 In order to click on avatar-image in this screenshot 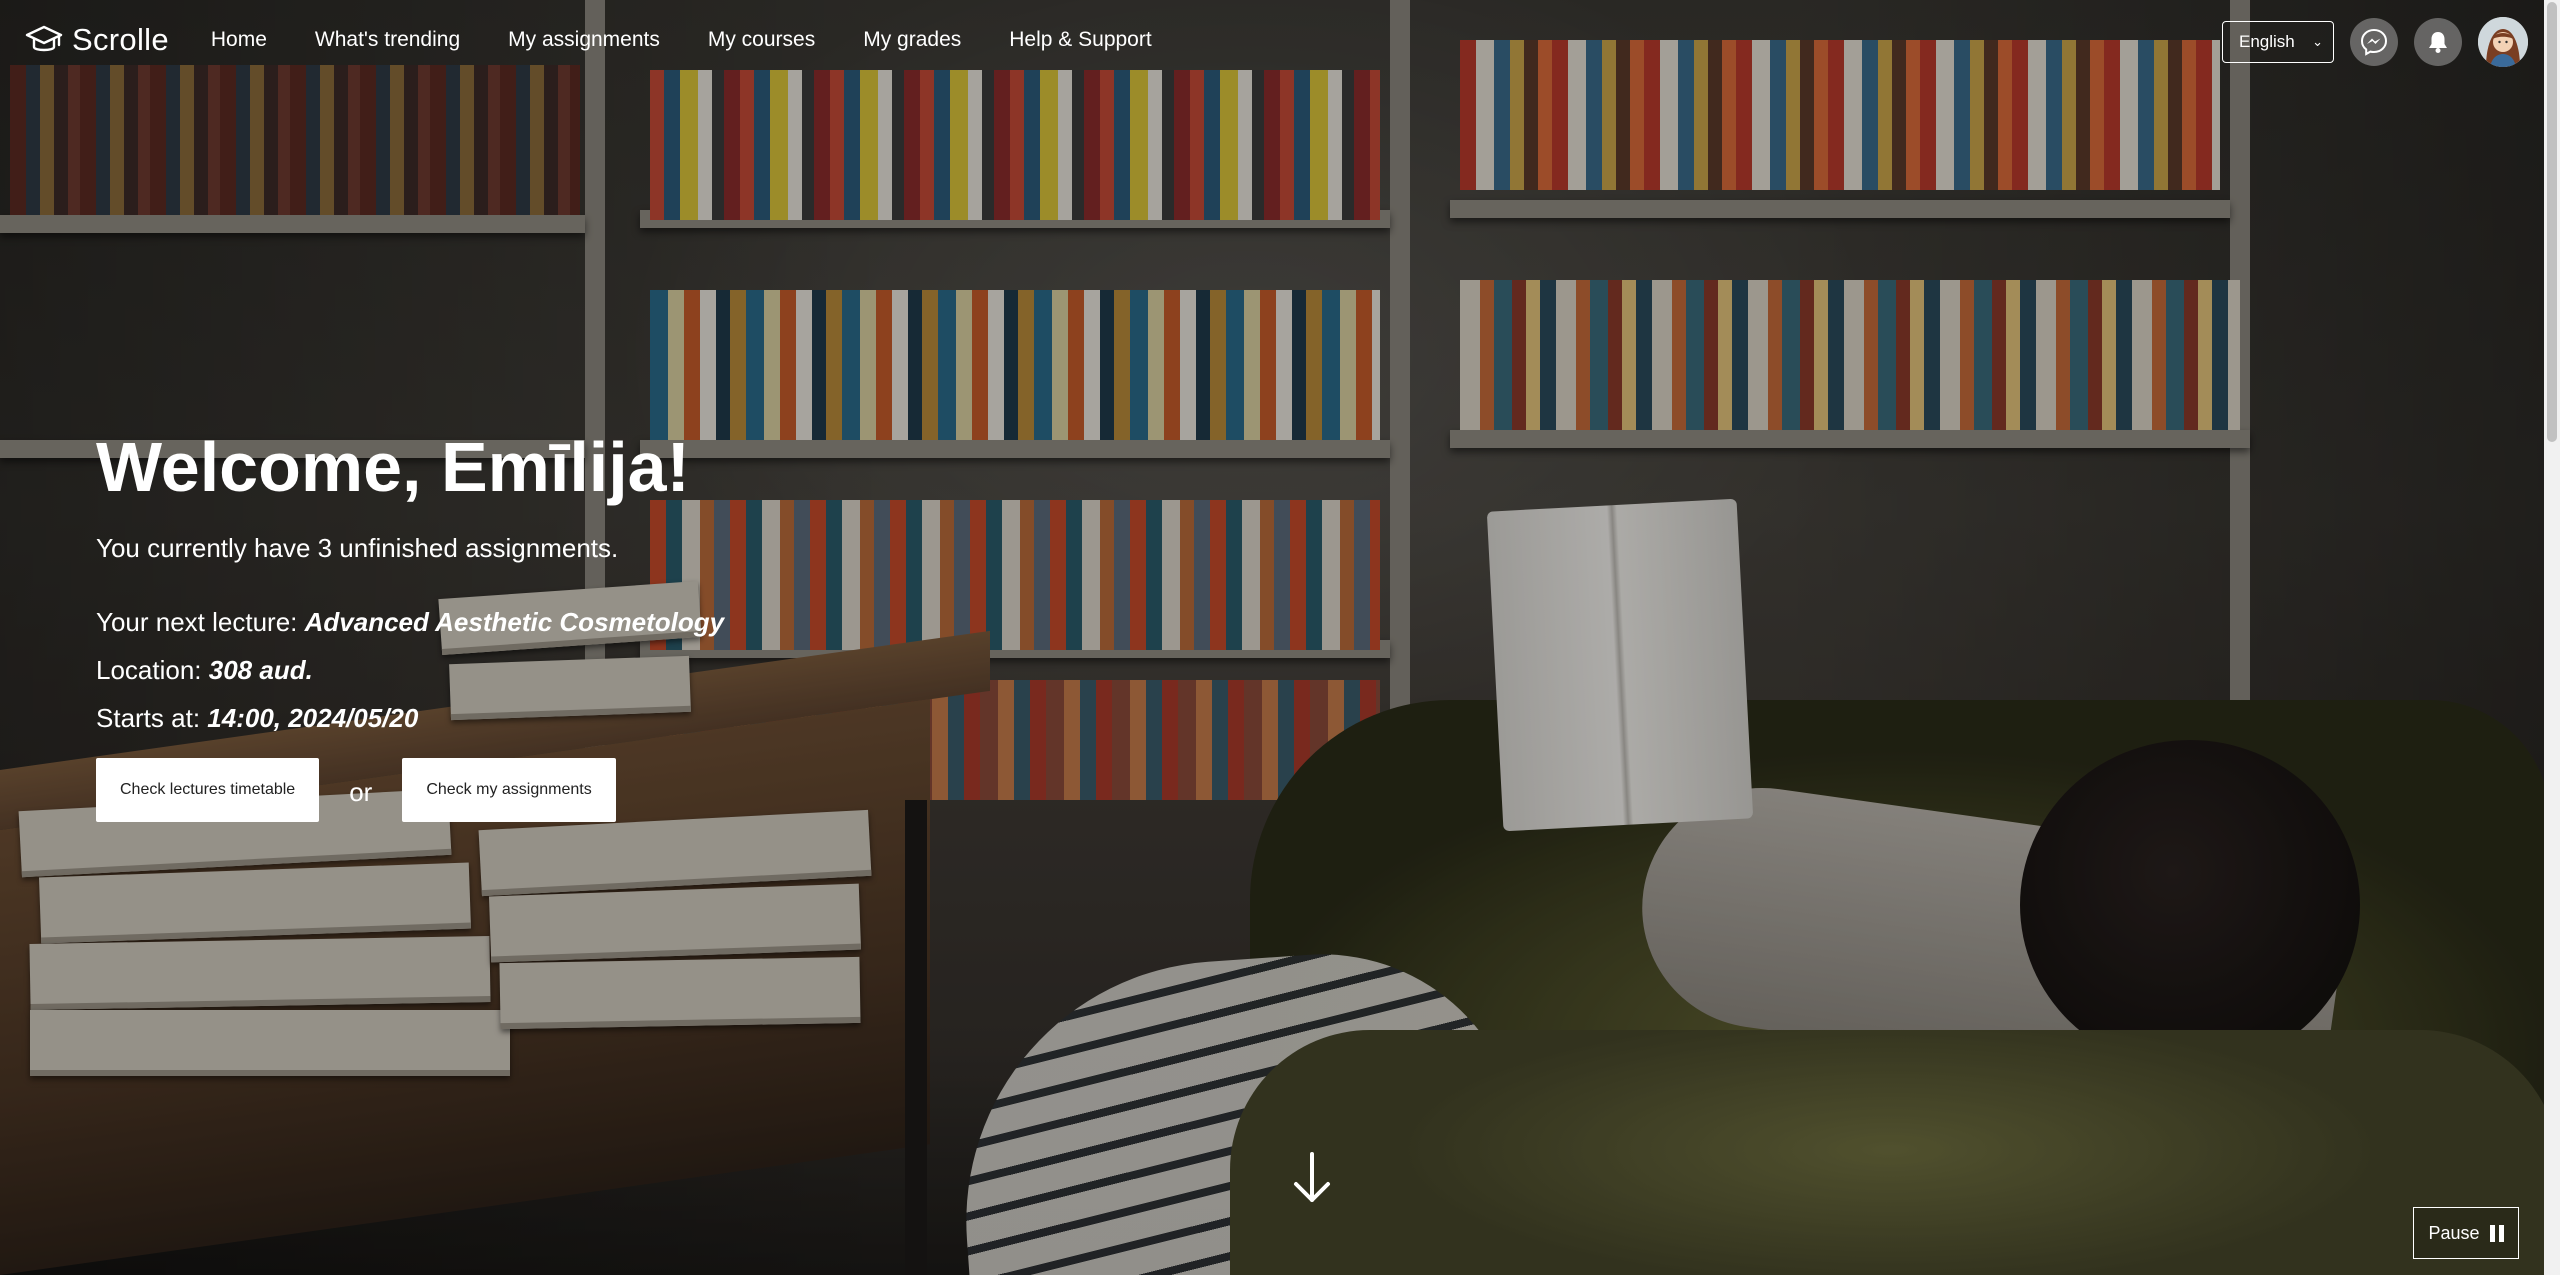, I will do `click(2503, 42)`.